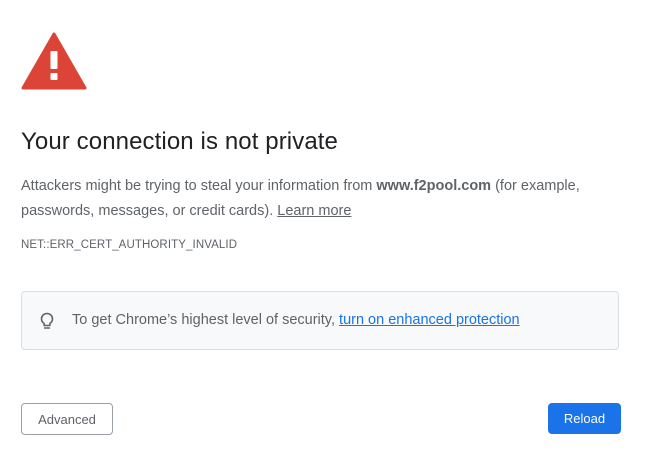 The height and width of the screenshot is (452, 649). Describe the element at coordinates (67, 419) in the screenshot. I see `advanced-button: Advanced` at that location.